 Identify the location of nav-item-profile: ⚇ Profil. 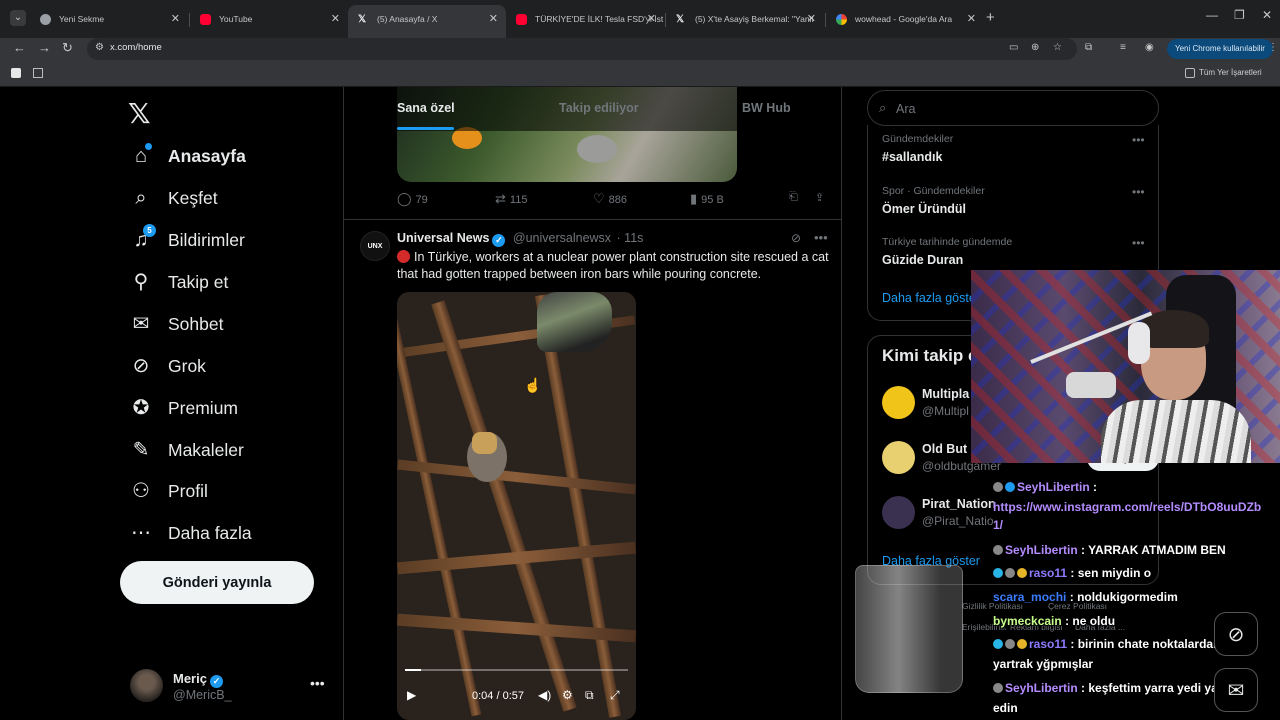
(169, 491).